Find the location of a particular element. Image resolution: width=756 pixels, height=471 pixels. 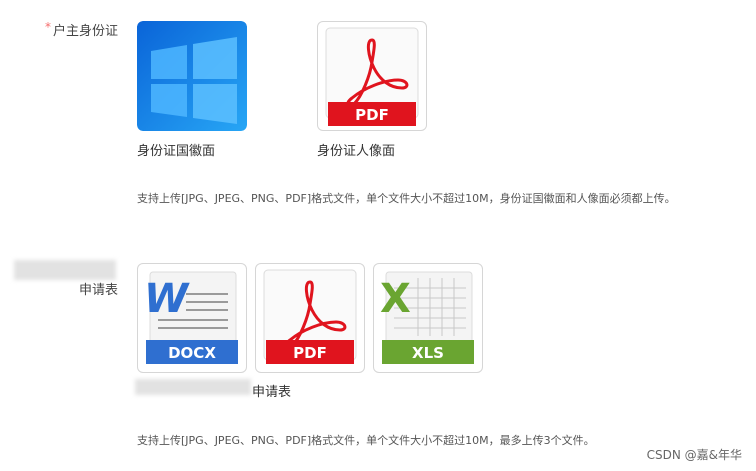

docx-letter: W is located at coordinates (167, 299).